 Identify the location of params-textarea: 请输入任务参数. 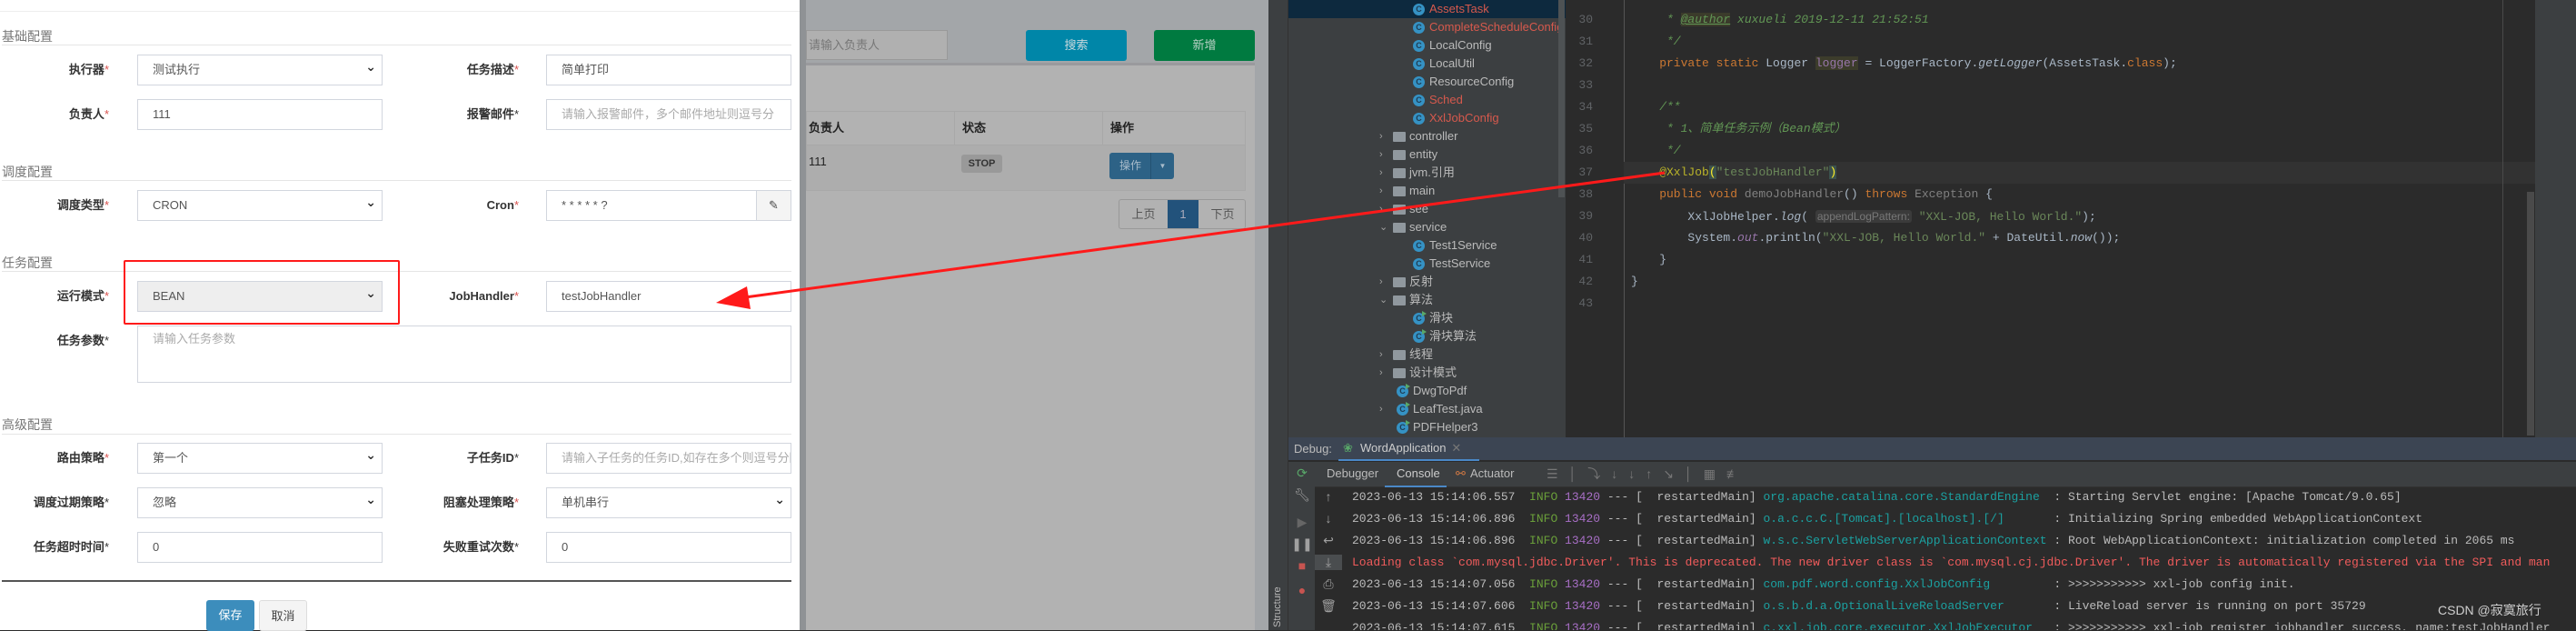
(464, 354).